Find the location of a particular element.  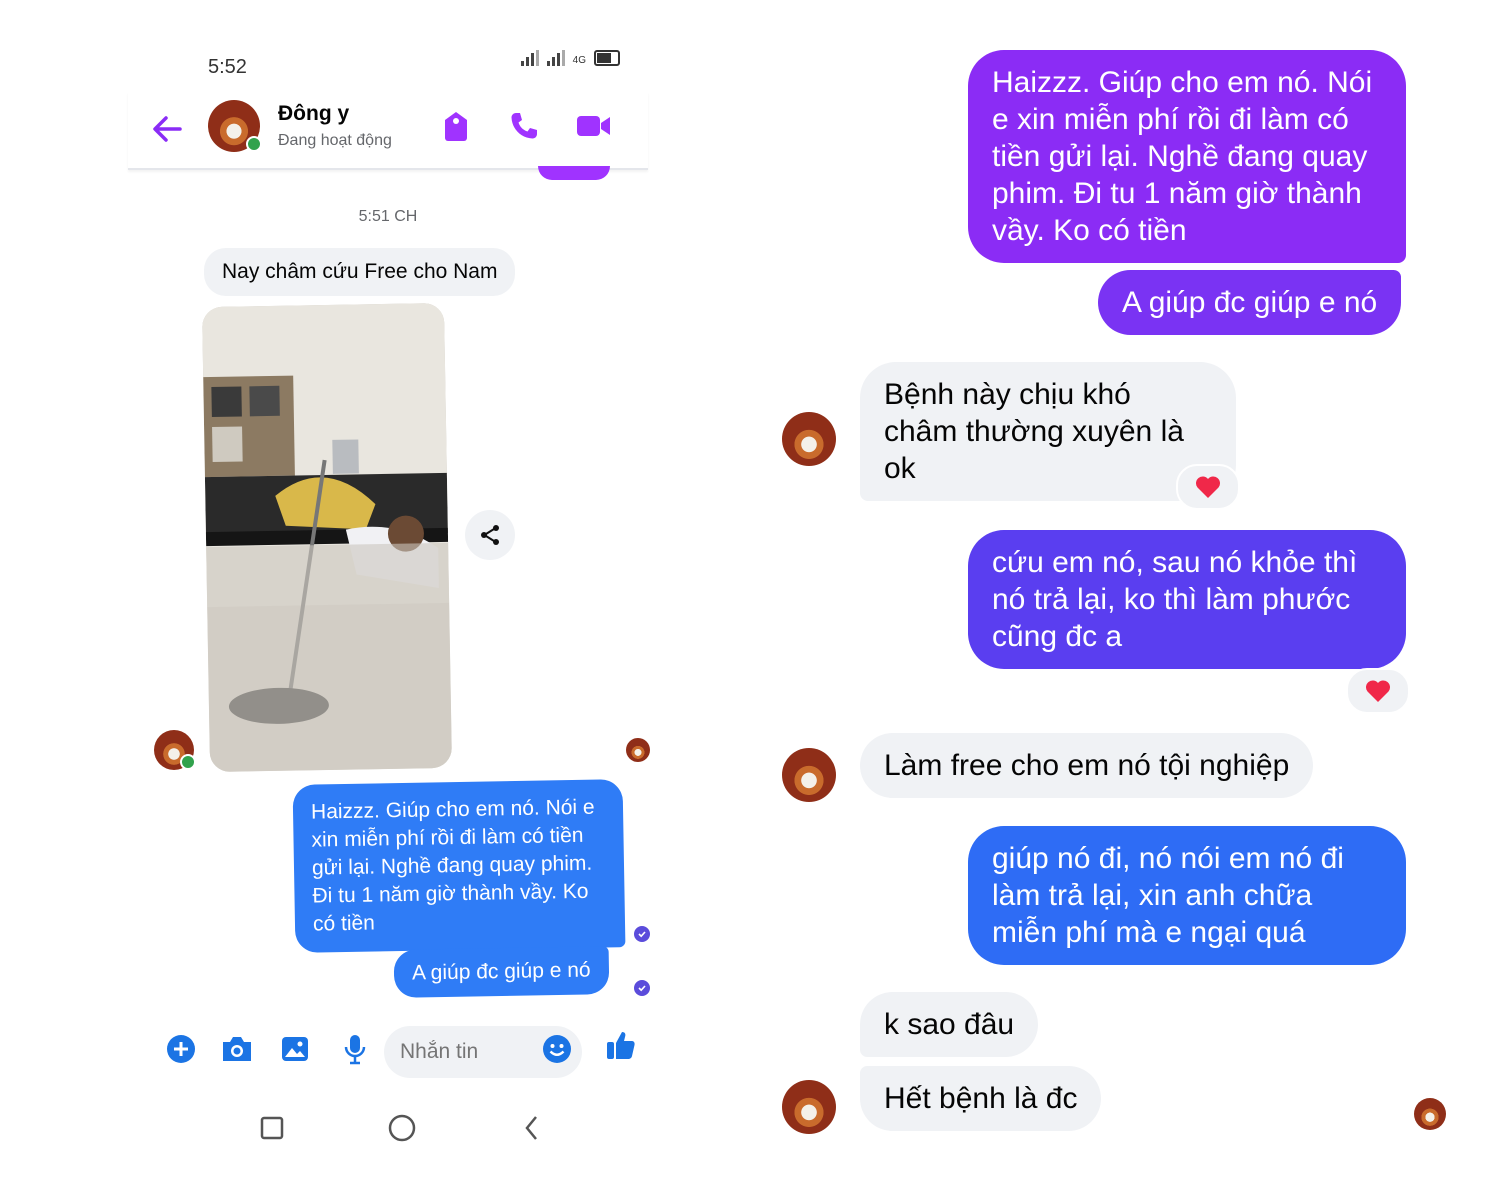

smiley-icon is located at coordinates (557, 1049).